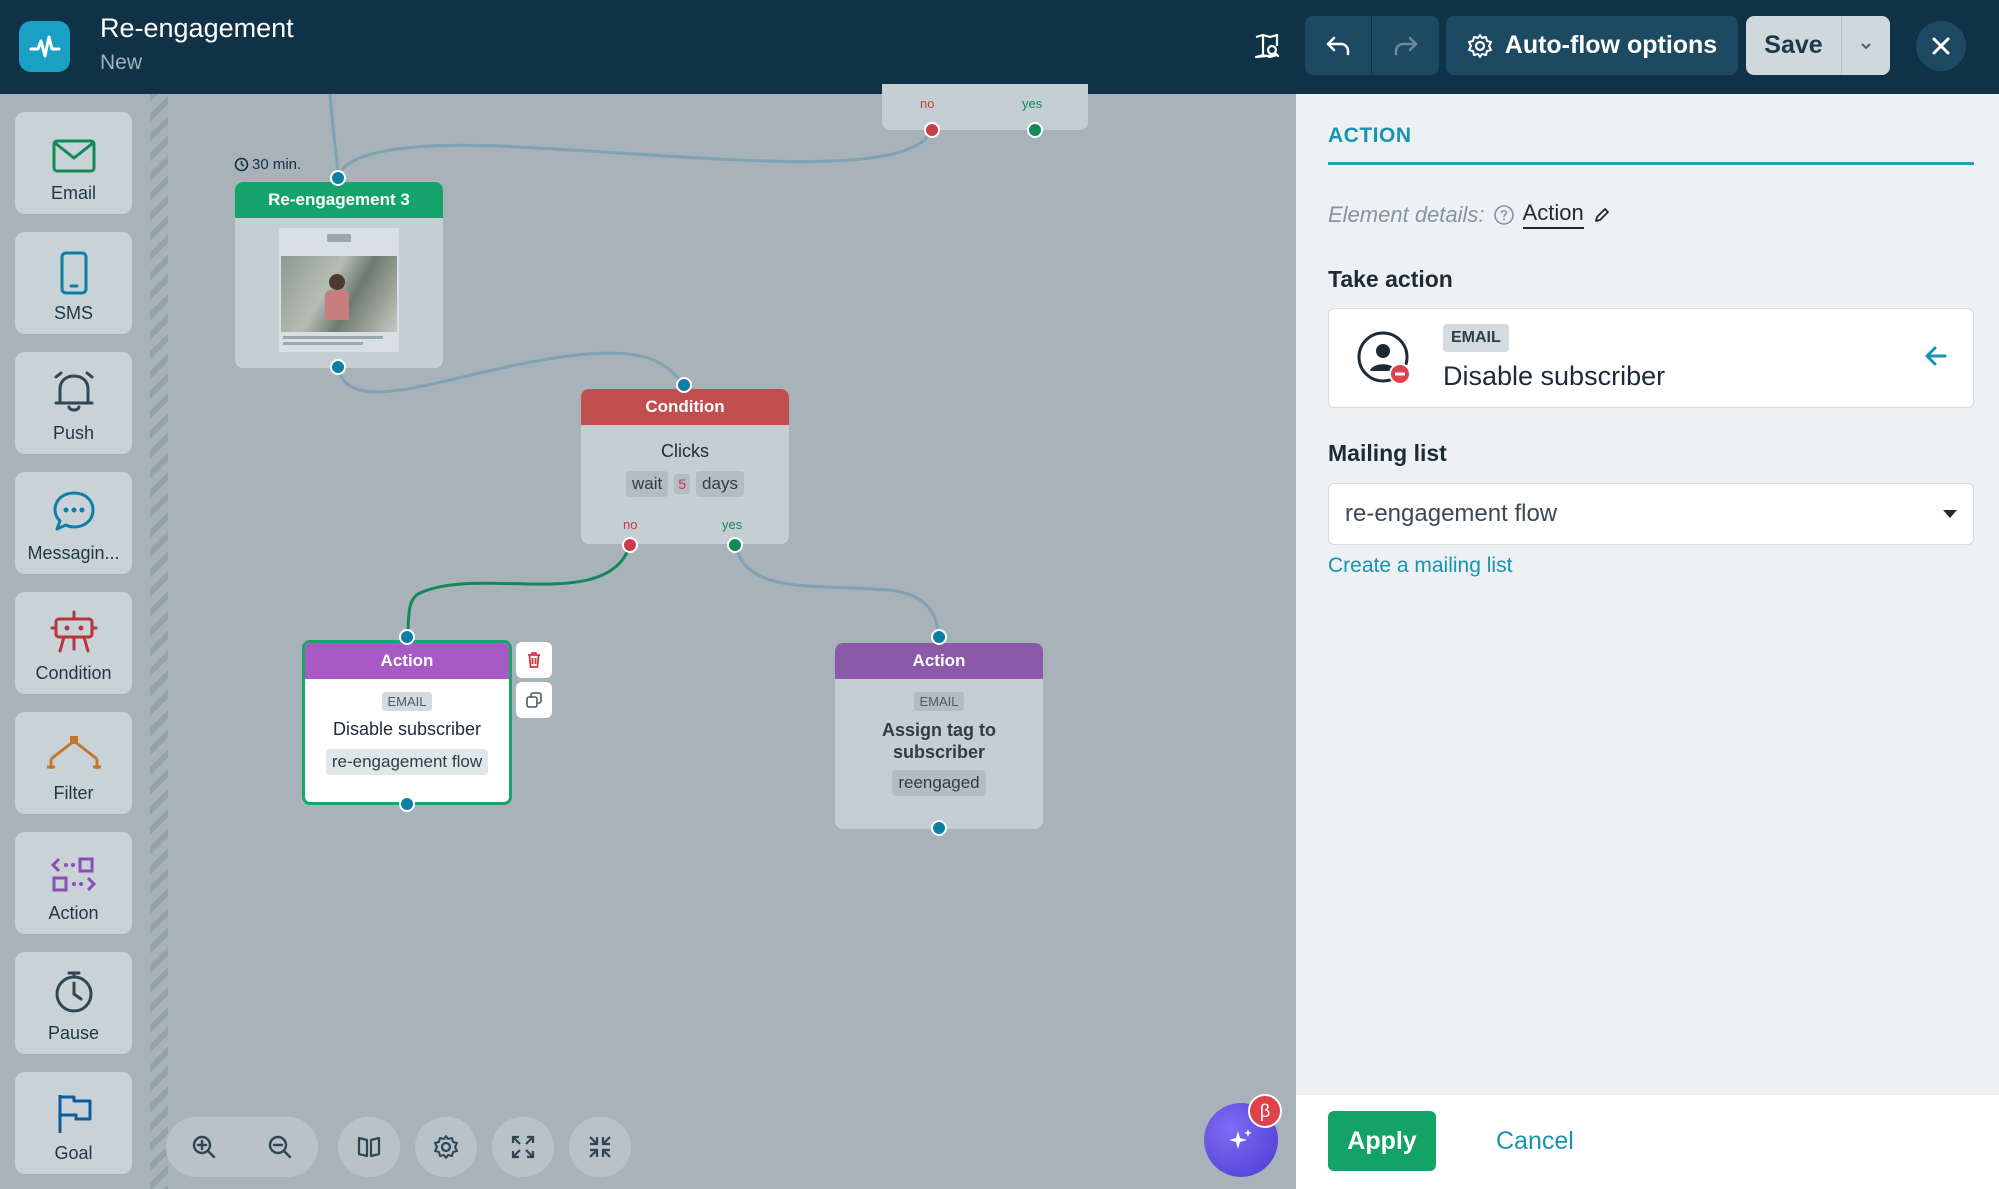  I want to click on save-button-group: Save, so click(1818, 45).